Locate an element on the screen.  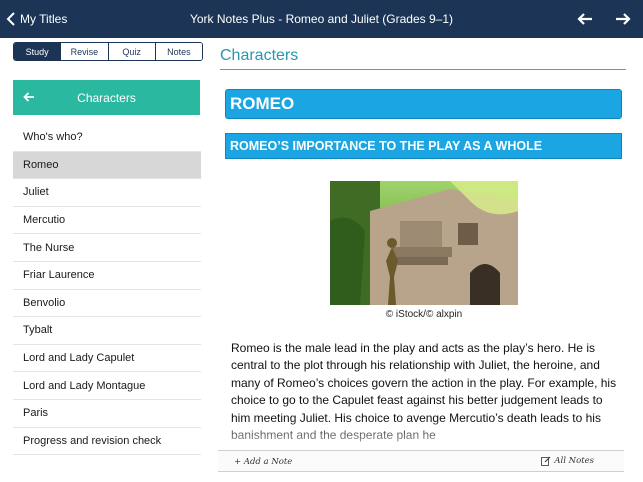
tab-notes: Notes is located at coordinates (178, 51).